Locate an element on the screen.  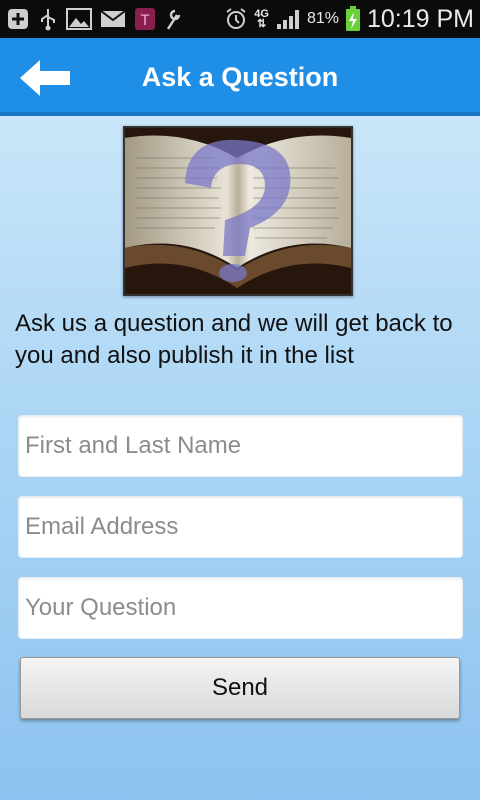
network-type: 4G ⇅ is located at coordinates (261, 19).